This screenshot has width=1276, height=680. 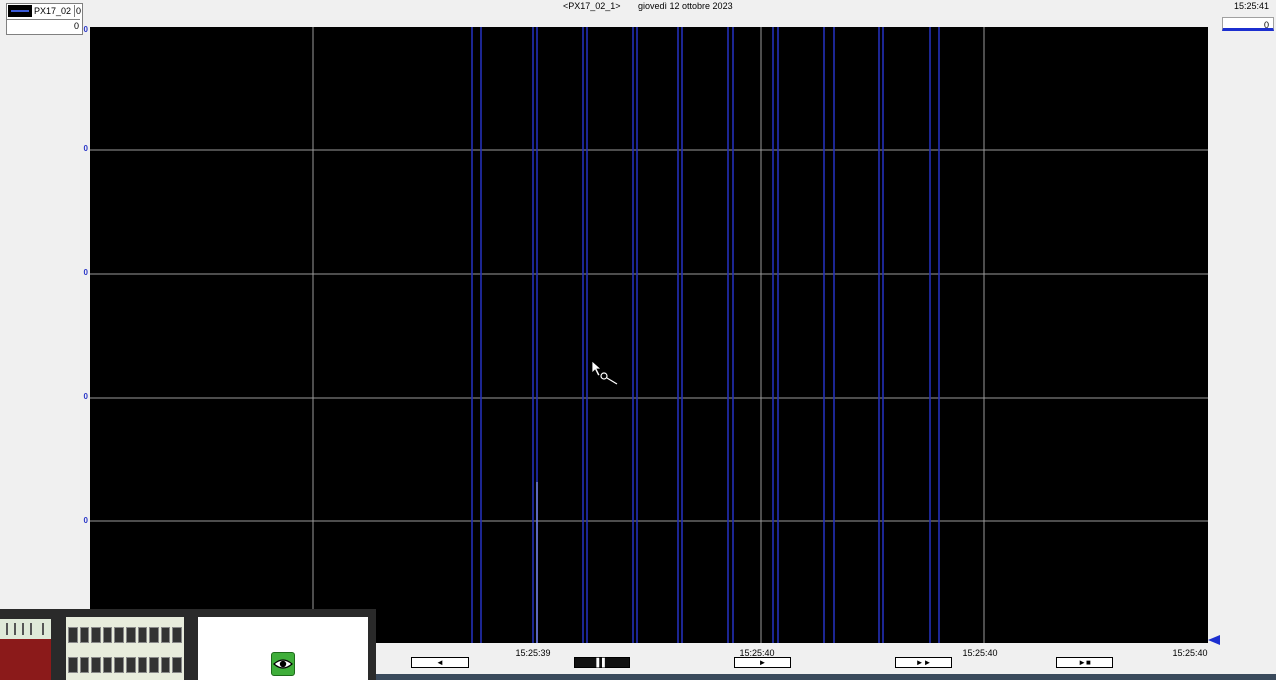 I want to click on current-time-label: 15:25:41, so click(x=1252, y=6).